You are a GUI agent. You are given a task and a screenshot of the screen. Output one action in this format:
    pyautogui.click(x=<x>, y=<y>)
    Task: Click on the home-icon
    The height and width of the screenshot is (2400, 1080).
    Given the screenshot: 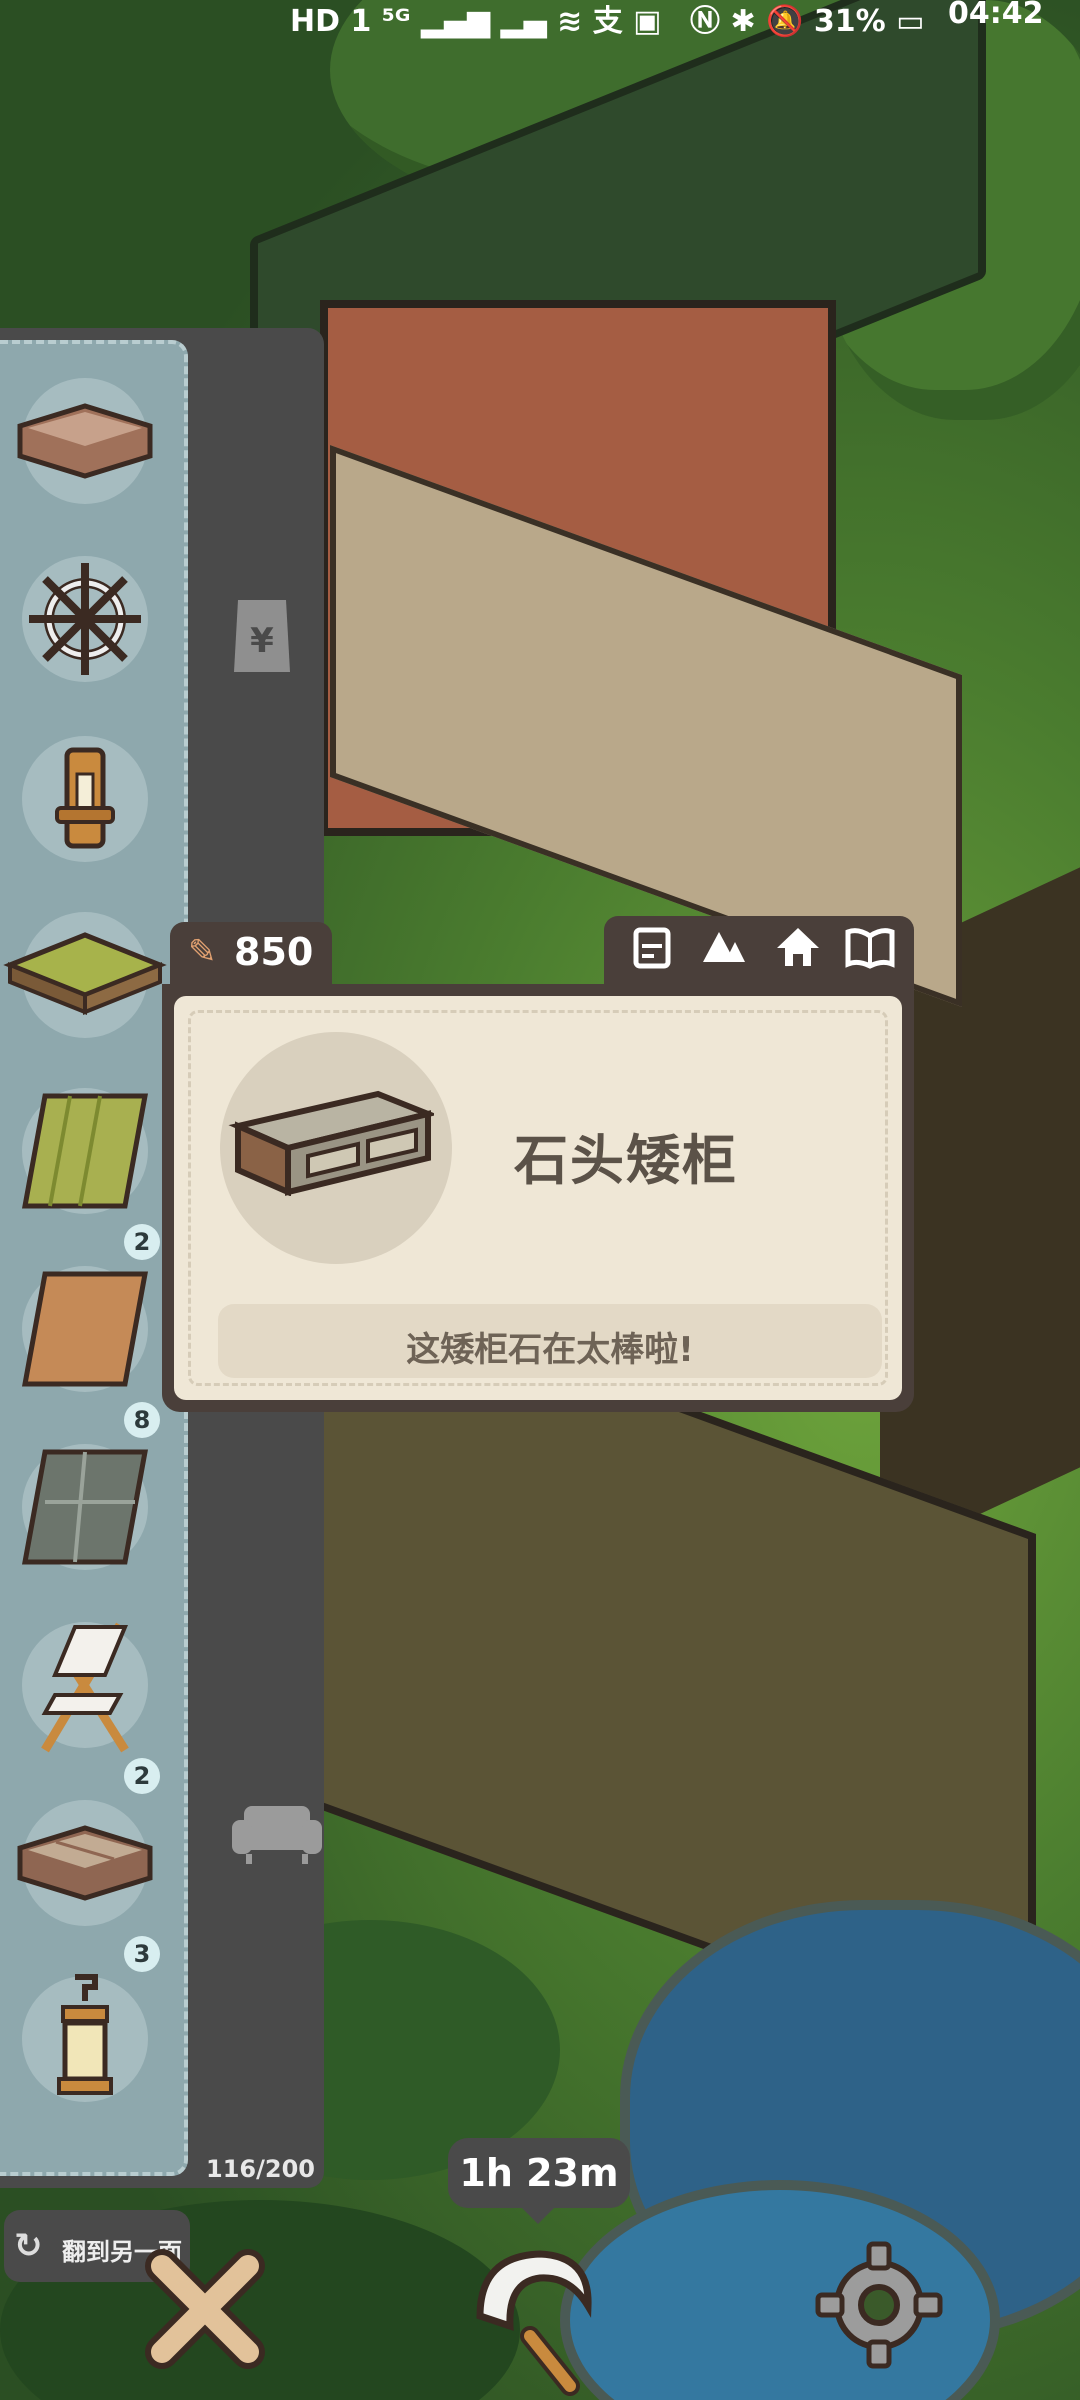 What is the action you would take?
    pyautogui.click(x=798, y=947)
    